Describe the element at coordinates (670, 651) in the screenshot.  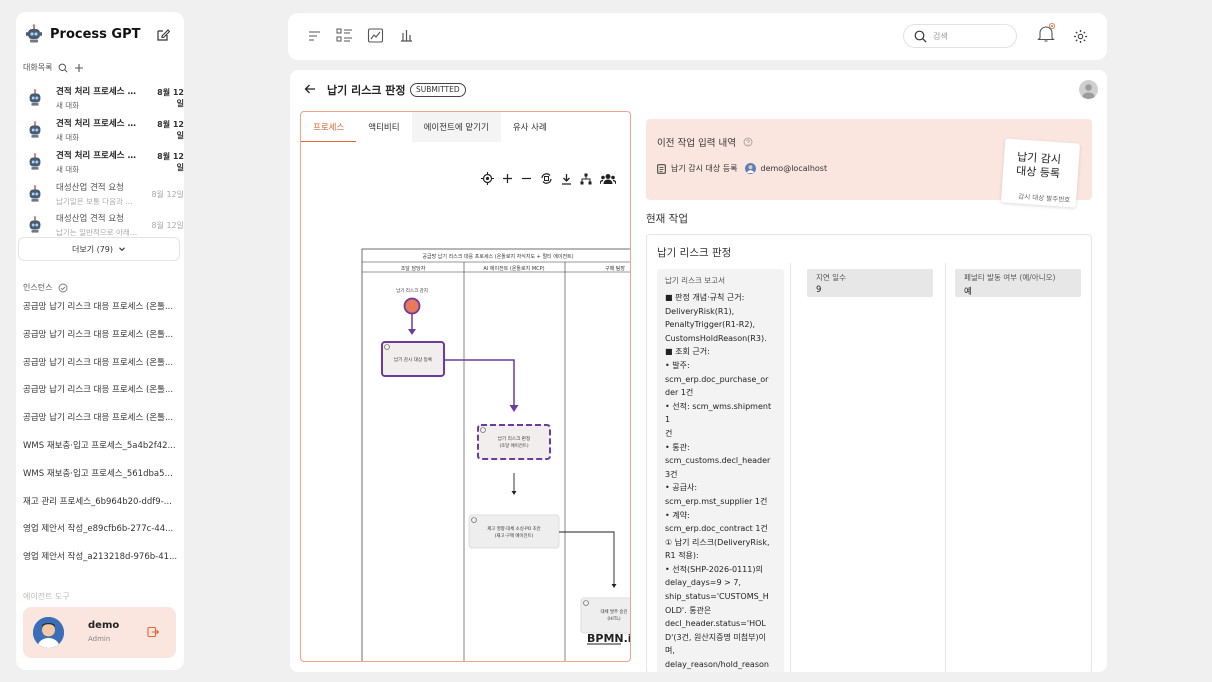
I see `report-line: 며,` at that location.